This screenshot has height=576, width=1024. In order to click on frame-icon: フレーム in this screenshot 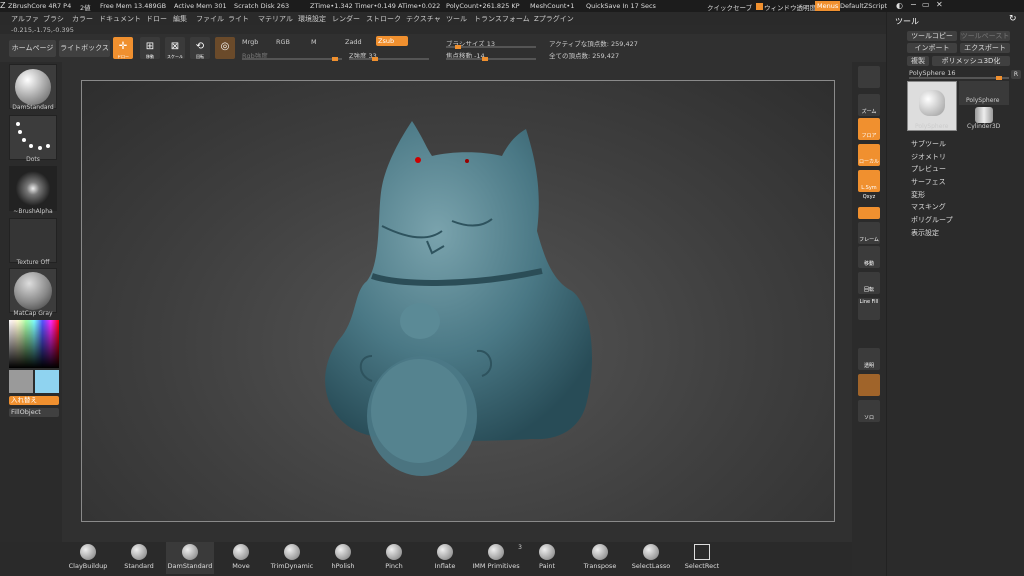, I will do `click(869, 233)`.